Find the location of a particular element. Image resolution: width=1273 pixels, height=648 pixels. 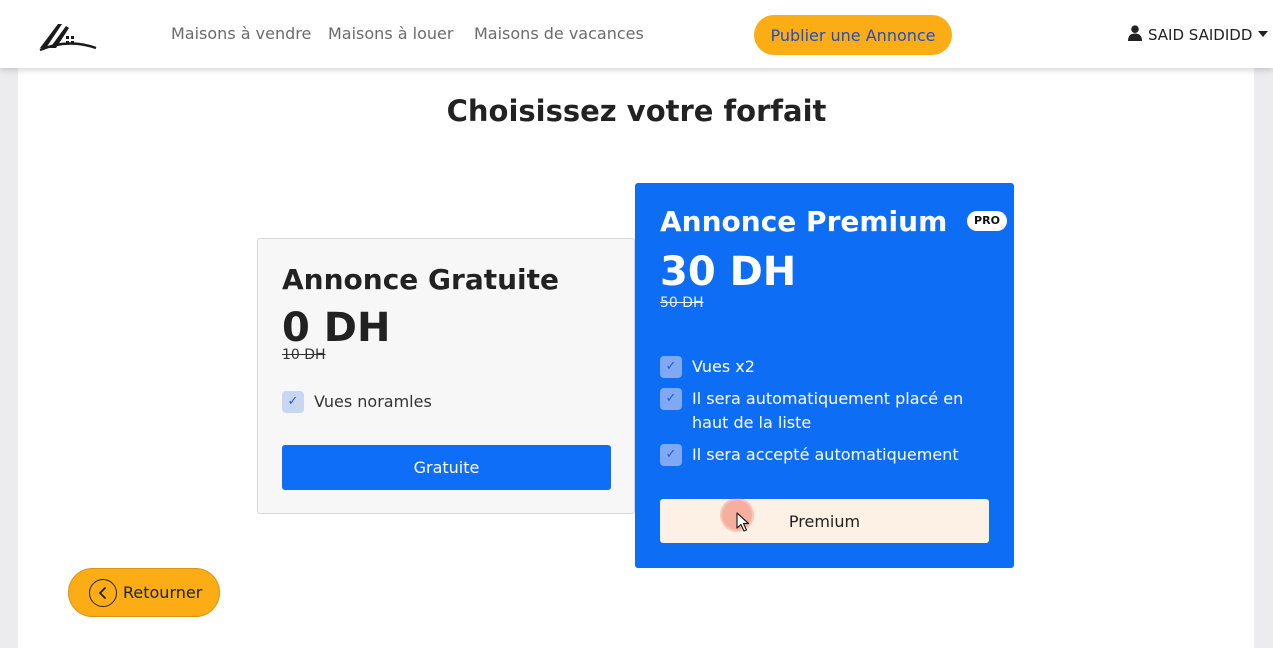

plan-feature-label: Vues x2 is located at coordinates (723, 366).